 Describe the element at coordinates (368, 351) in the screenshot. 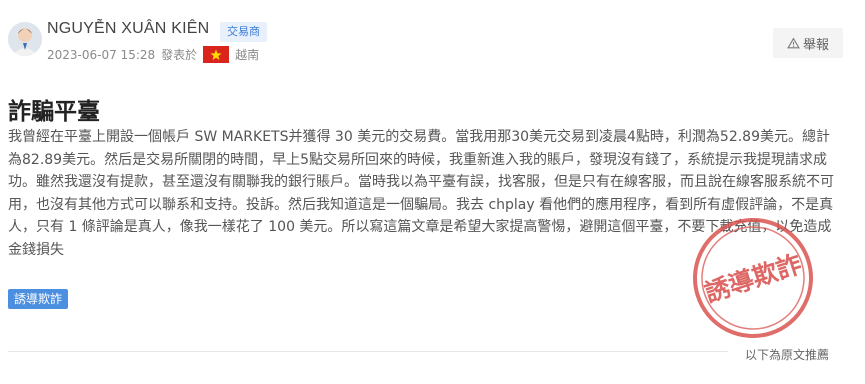

I see `divider` at that location.